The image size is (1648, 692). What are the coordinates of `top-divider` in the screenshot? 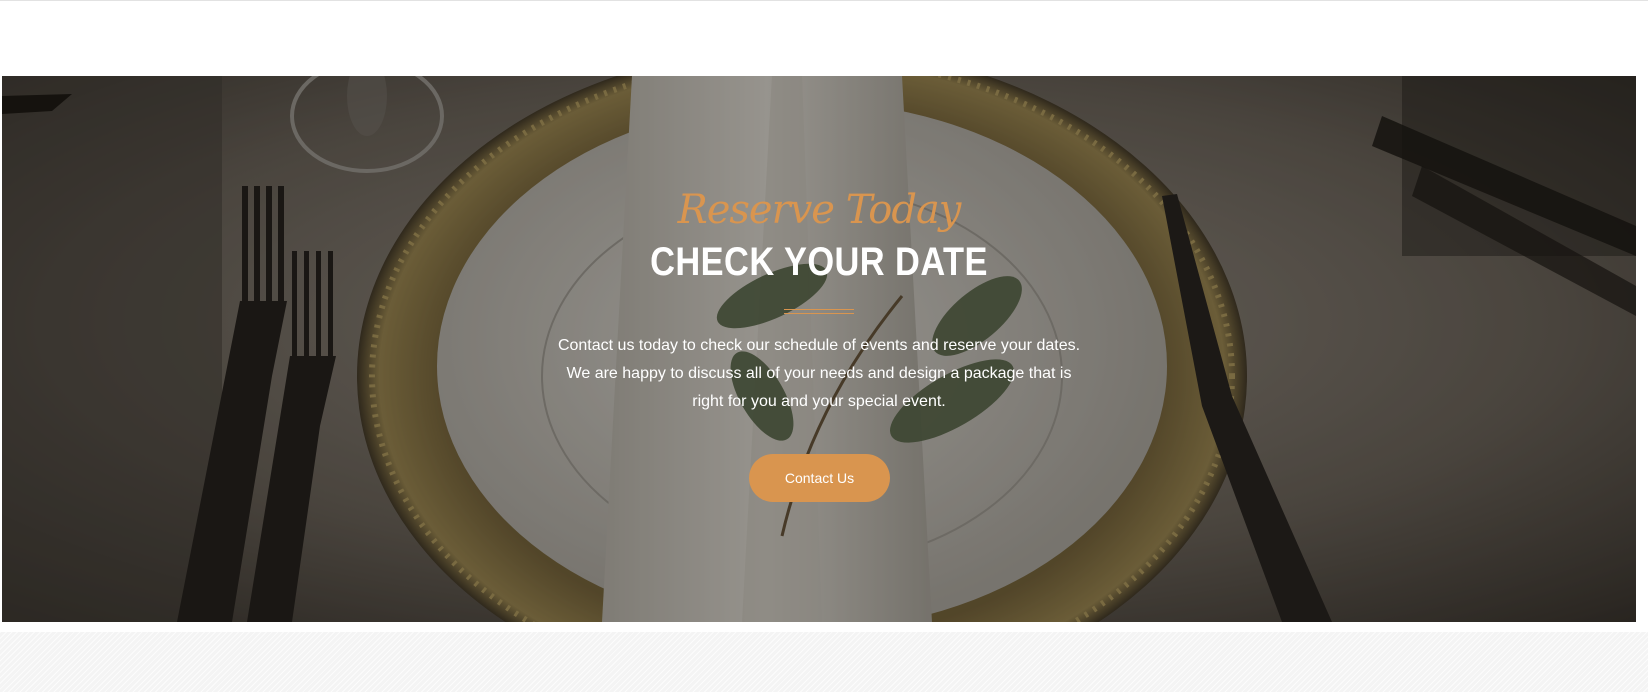 It's located at (824, 0).